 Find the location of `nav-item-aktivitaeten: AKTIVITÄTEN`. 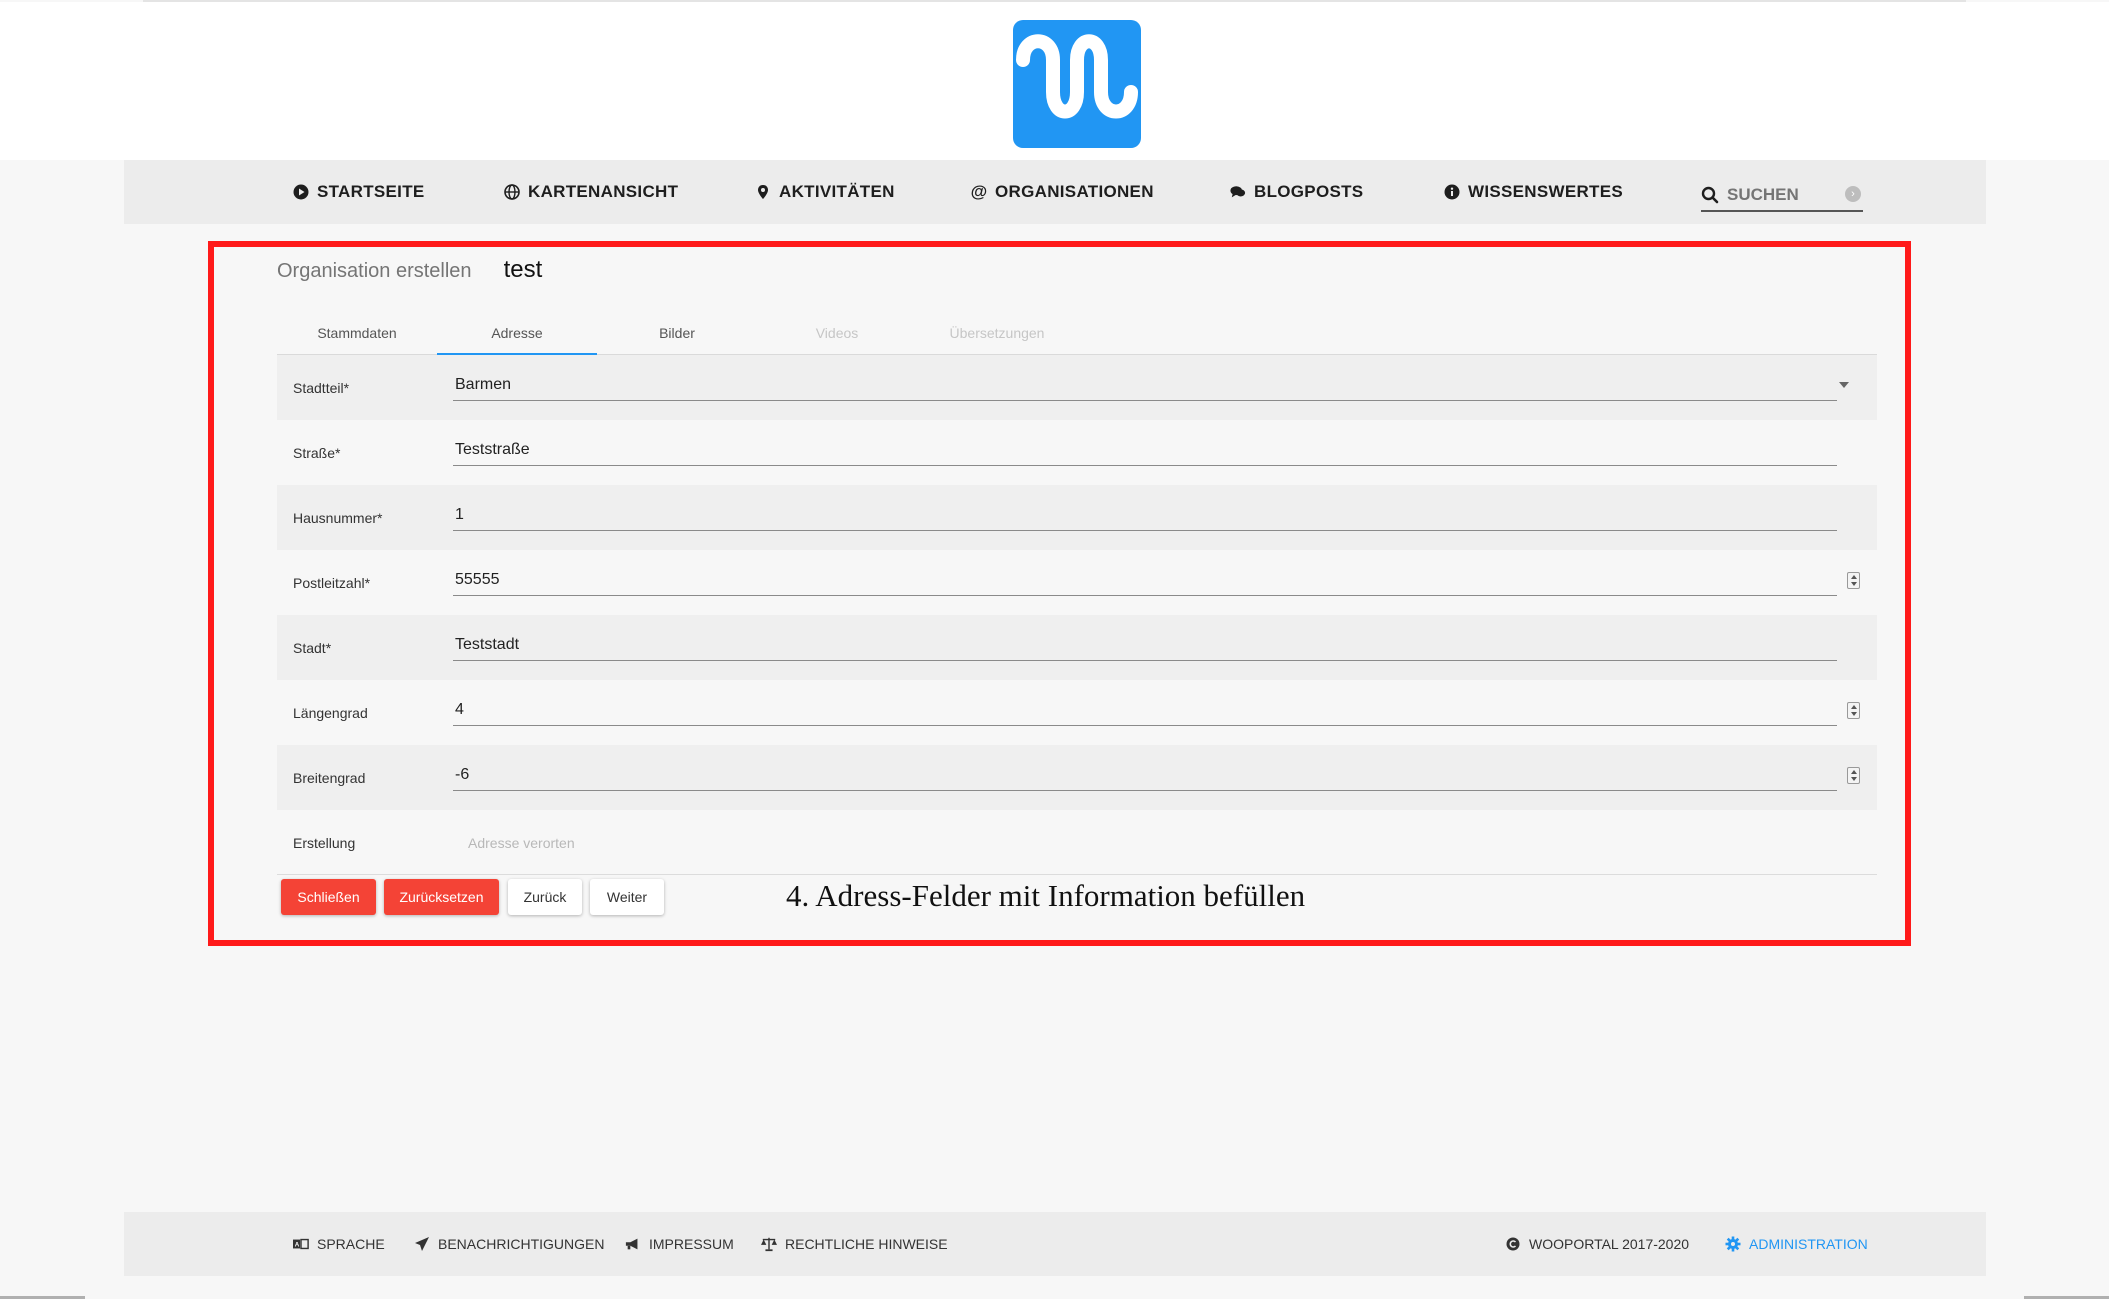

nav-item-aktivitaeten: AKTIVITÄTEN is located at coordinates (825, 192).